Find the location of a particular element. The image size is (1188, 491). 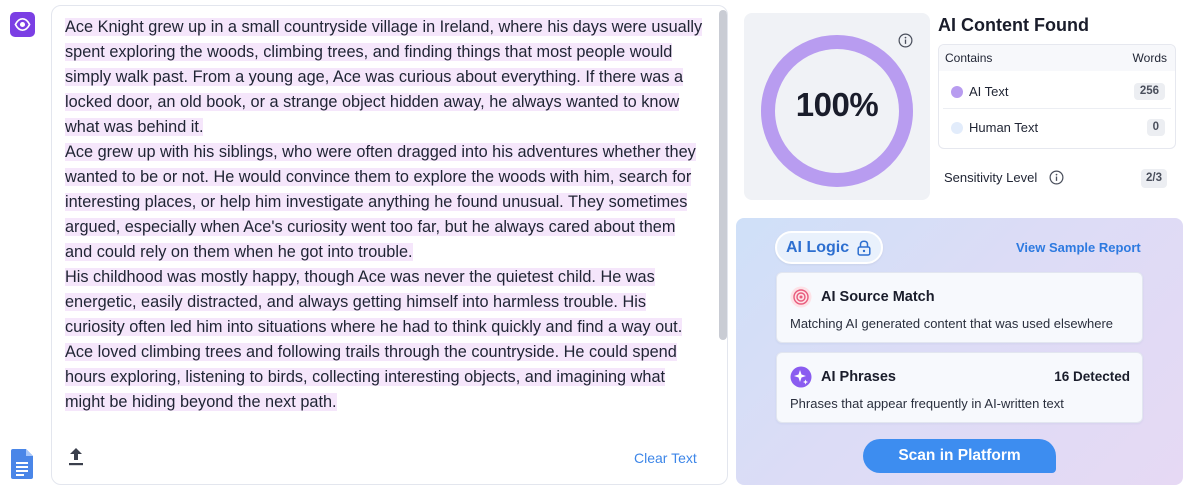

info-icon is located at coordinates (905, 40).